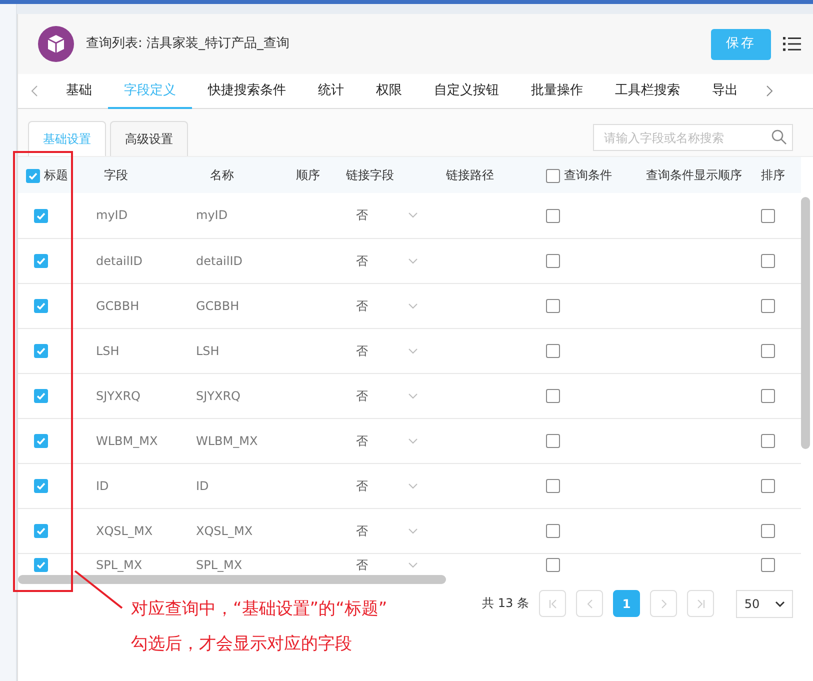 This screenshot has width=813, height=681. What do you see at coordinates (79, 91) in the screenshot?
I see `tab: 基础` at bounding box center [79, 91].